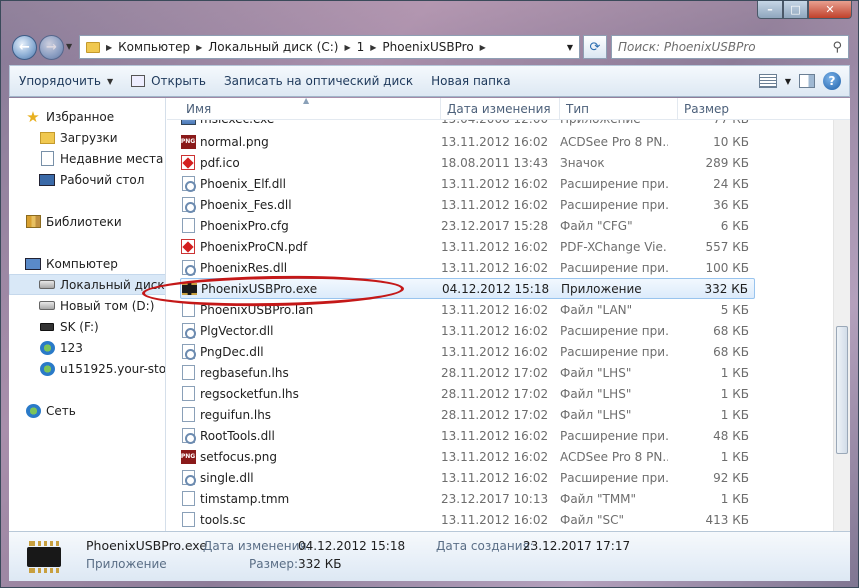 The image size is (859, 588). I want to click on chip-exe-icon, so click(44, 557).